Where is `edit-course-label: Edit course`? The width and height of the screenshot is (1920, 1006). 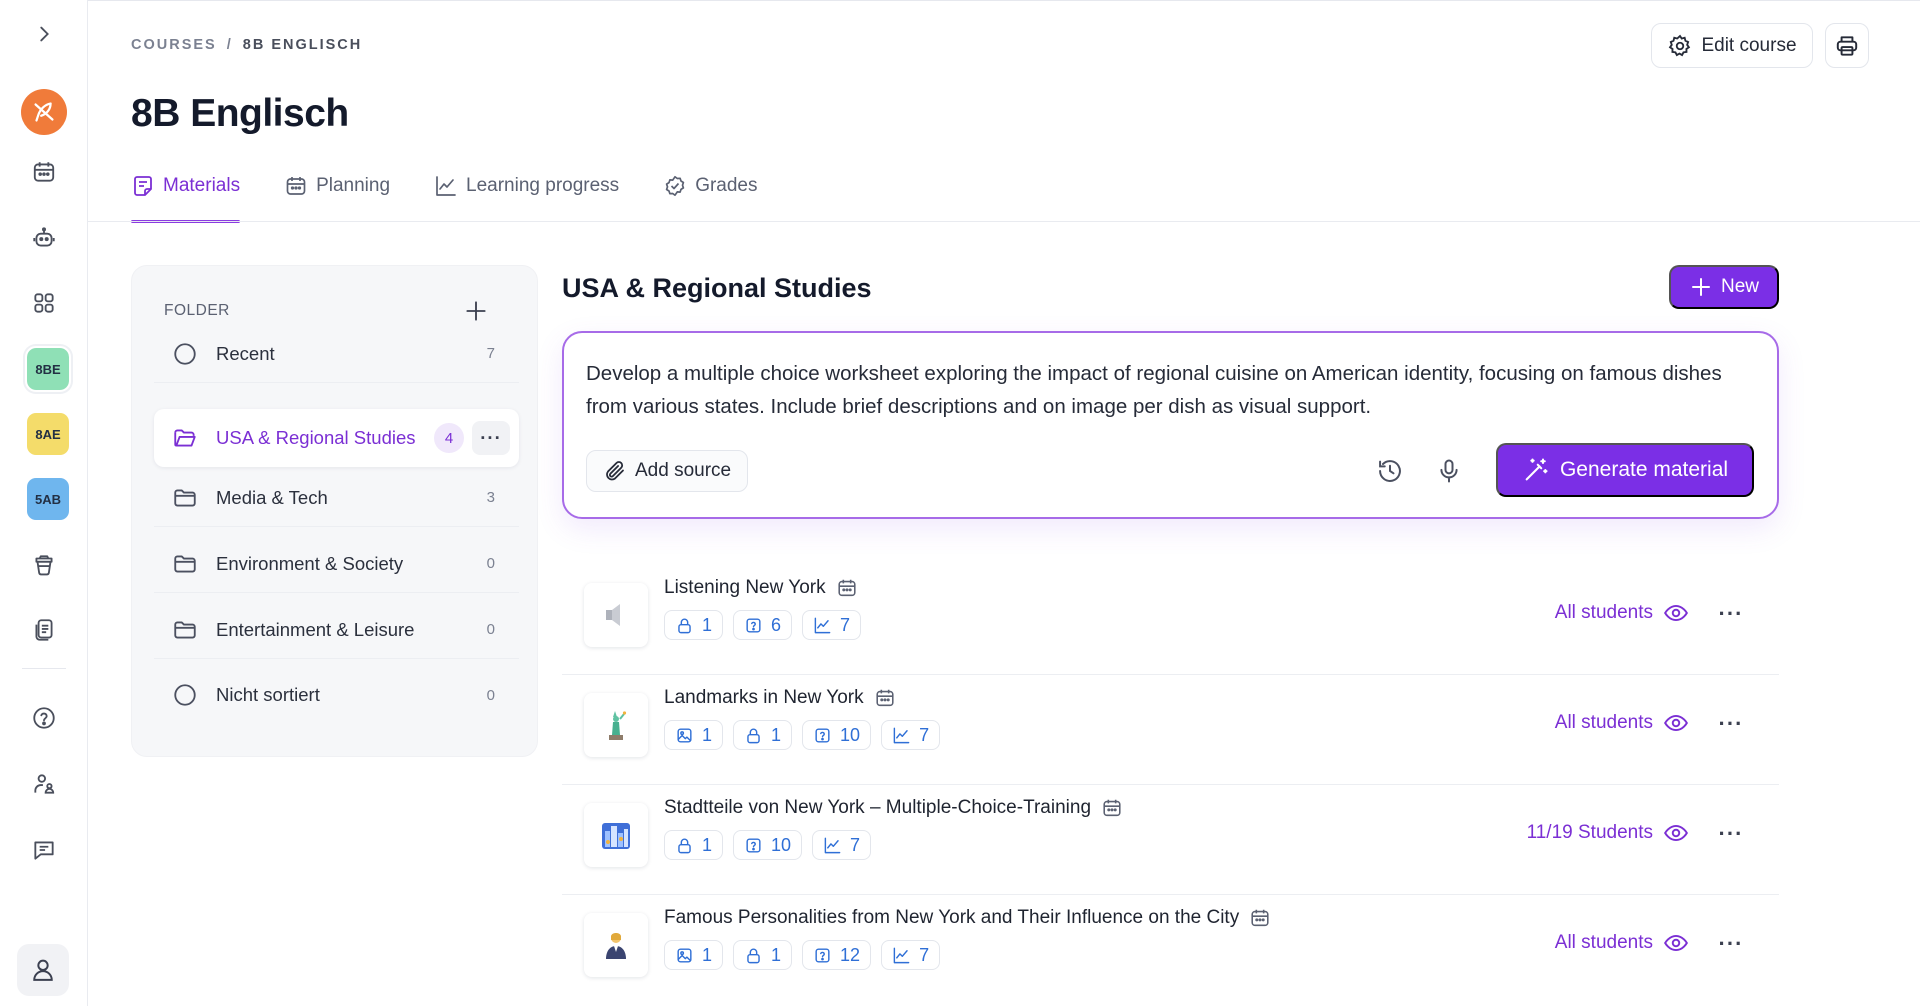
edit-course-label: Edit course is located at coordinates (1749, 45).